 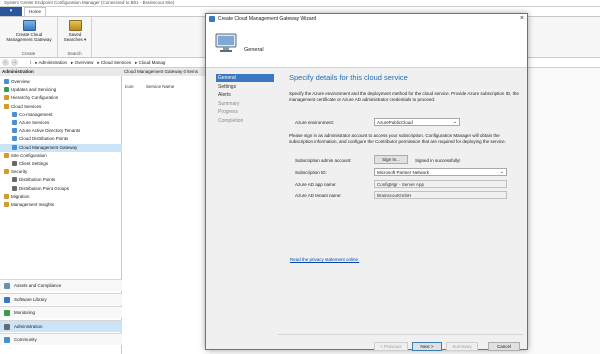 What do you see at coordinates (440, 172) in the screenshot?
I see `subscription-id-select: Microsoft Partner Network ⌄` at bounding box center [440, 172].